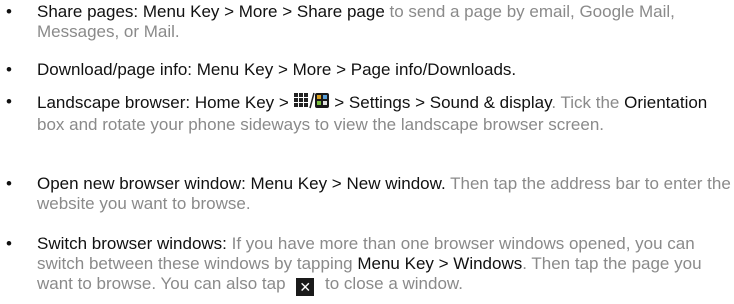  I want to click on close-window-icon: ✕, so click(305, 287).